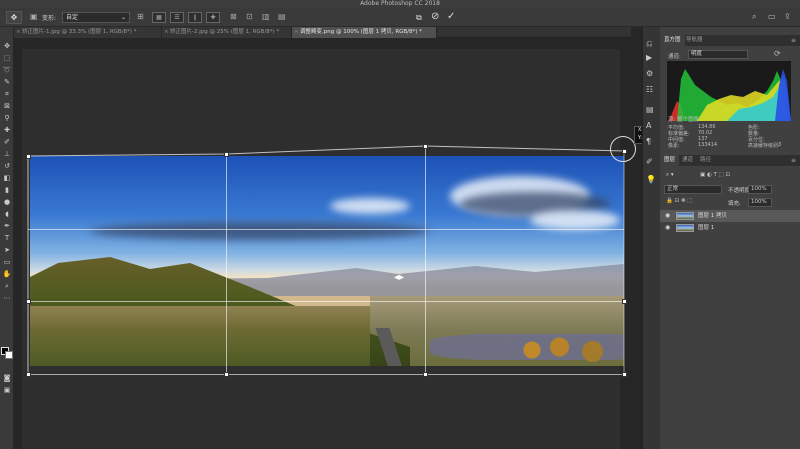  Describe the element at coordinates (730, 40) in the screenshot. I see `histogram-panel-tabs: 直方图 导航器 ≡` at that location.